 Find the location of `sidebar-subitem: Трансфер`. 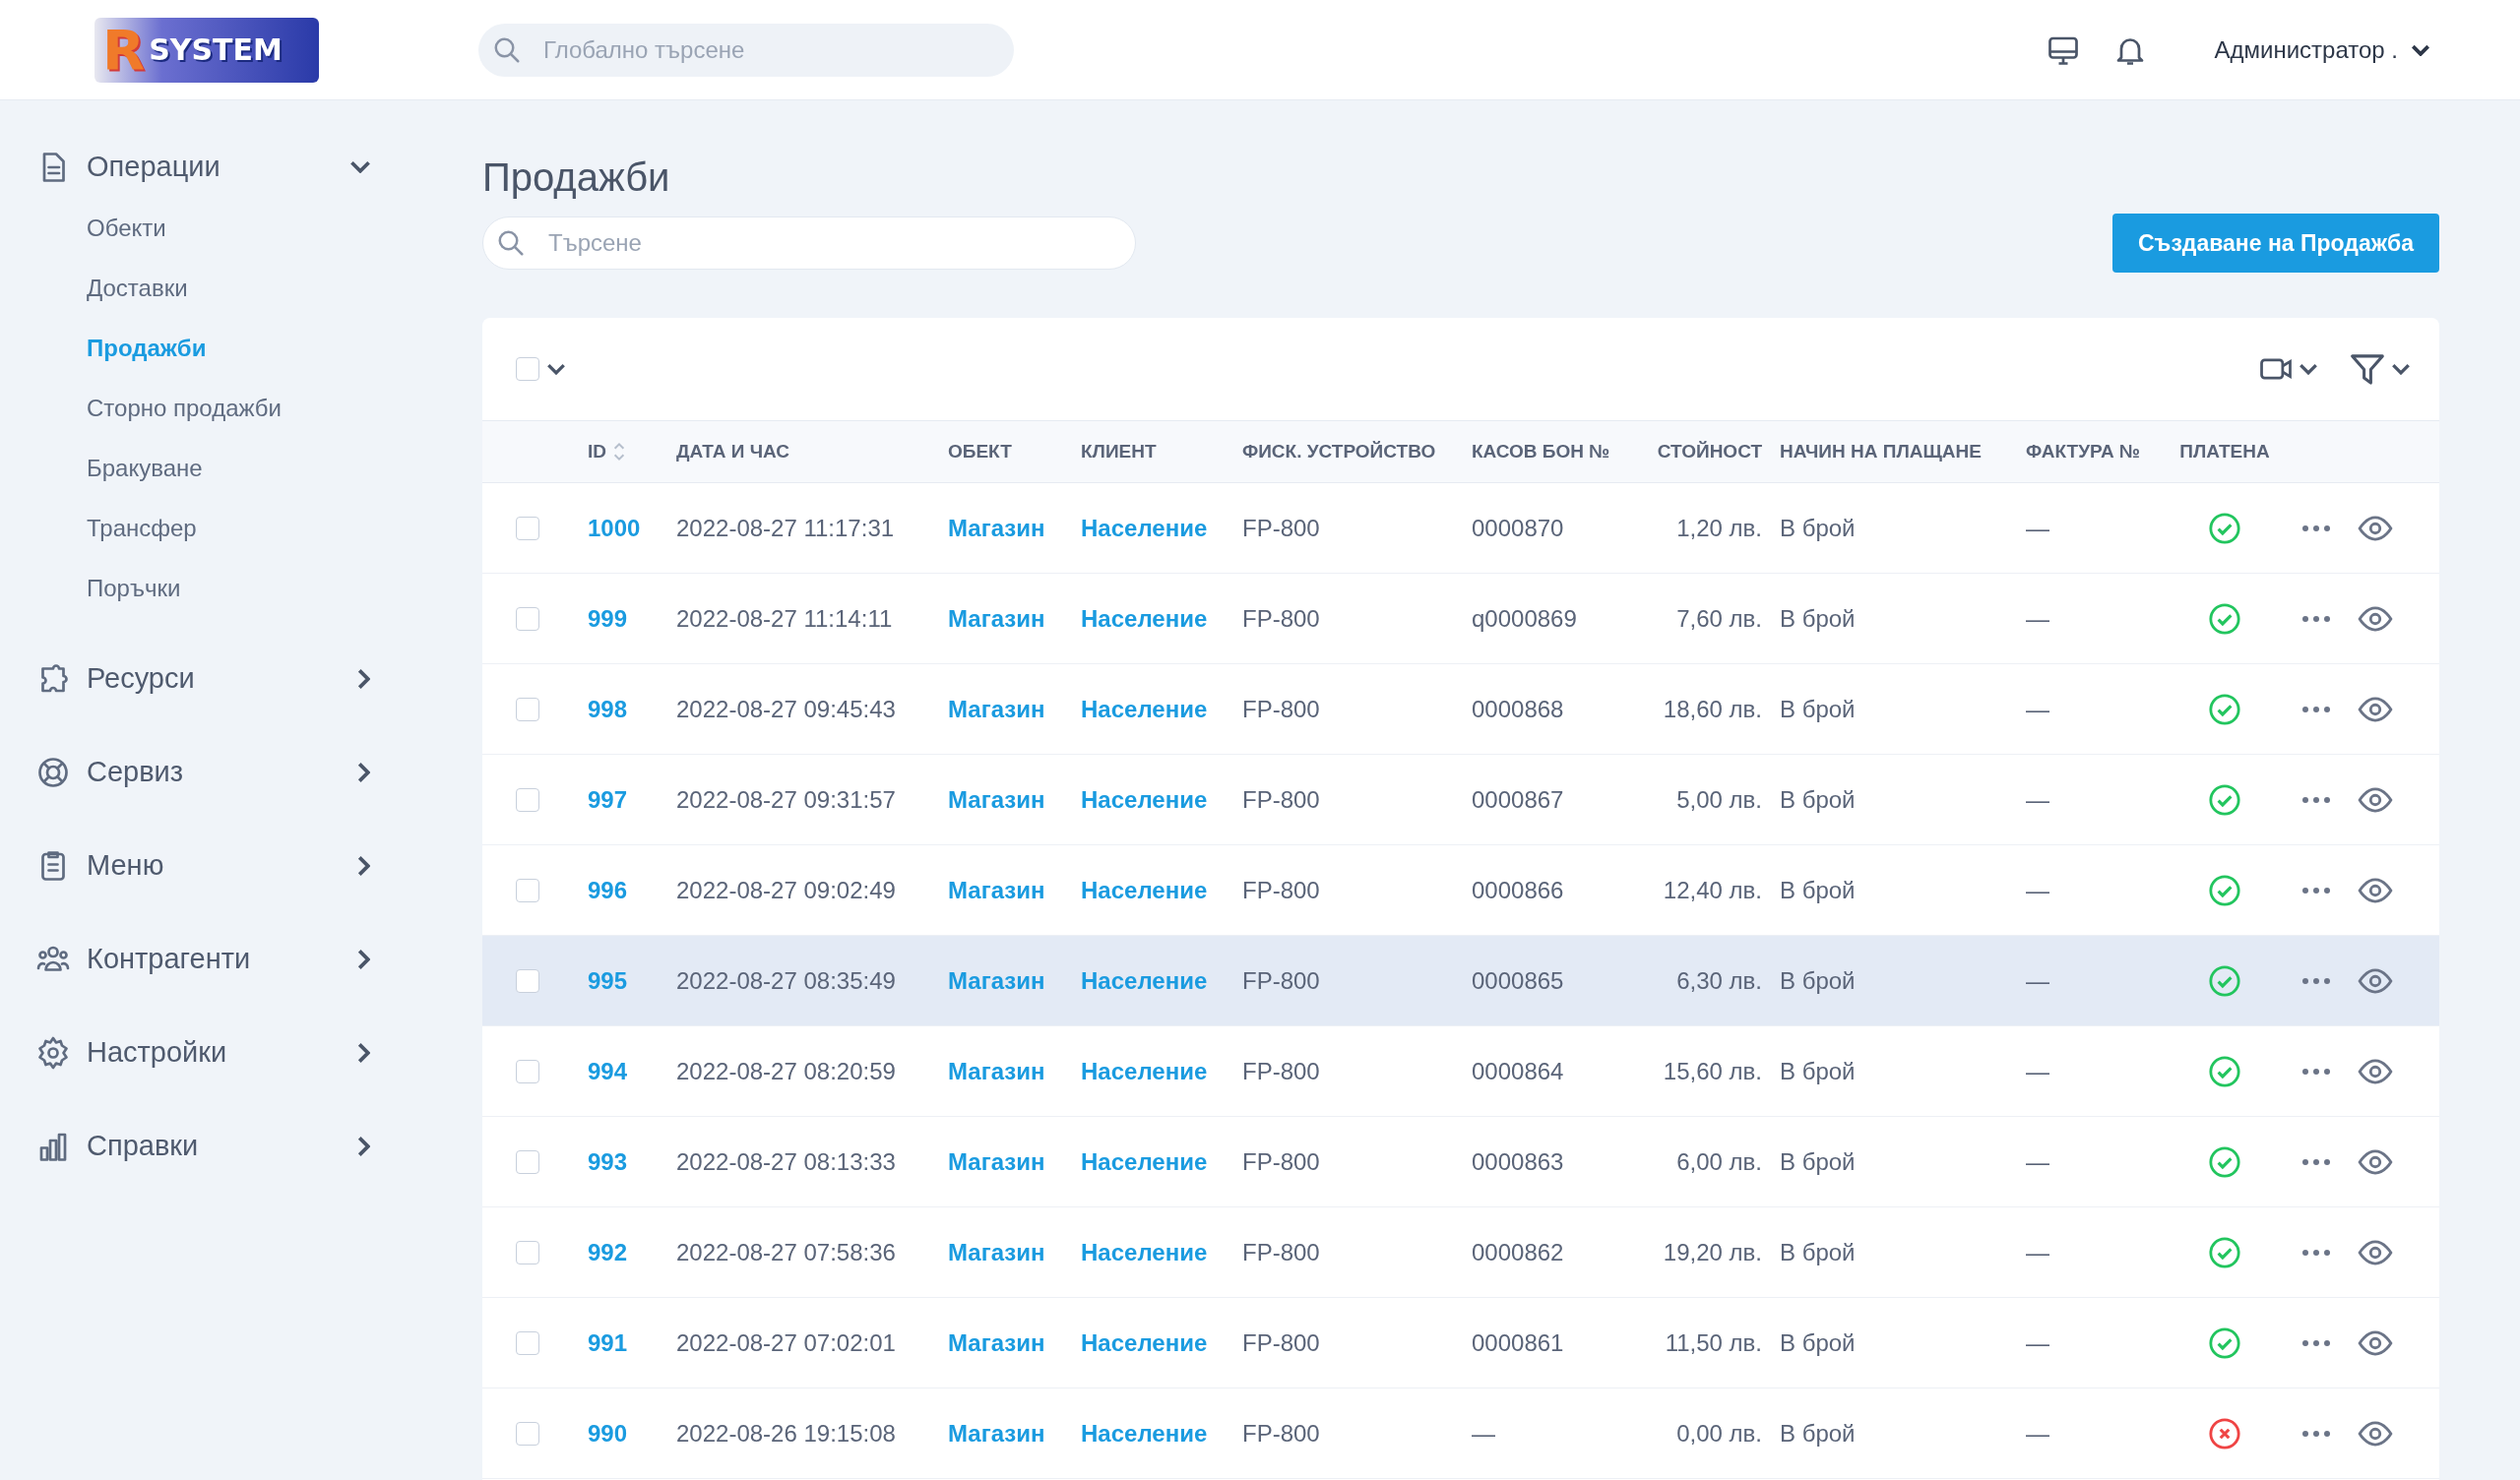

sidebar-subitem: Трансфер is located at coordinates (142, 528).